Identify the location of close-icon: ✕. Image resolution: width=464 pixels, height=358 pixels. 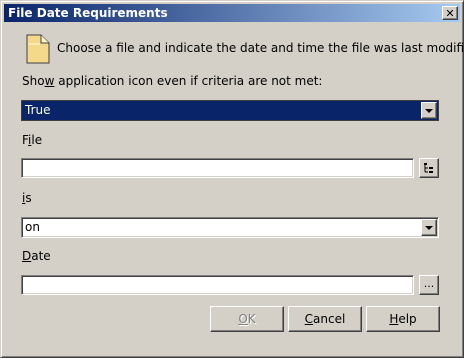
(450, 13).